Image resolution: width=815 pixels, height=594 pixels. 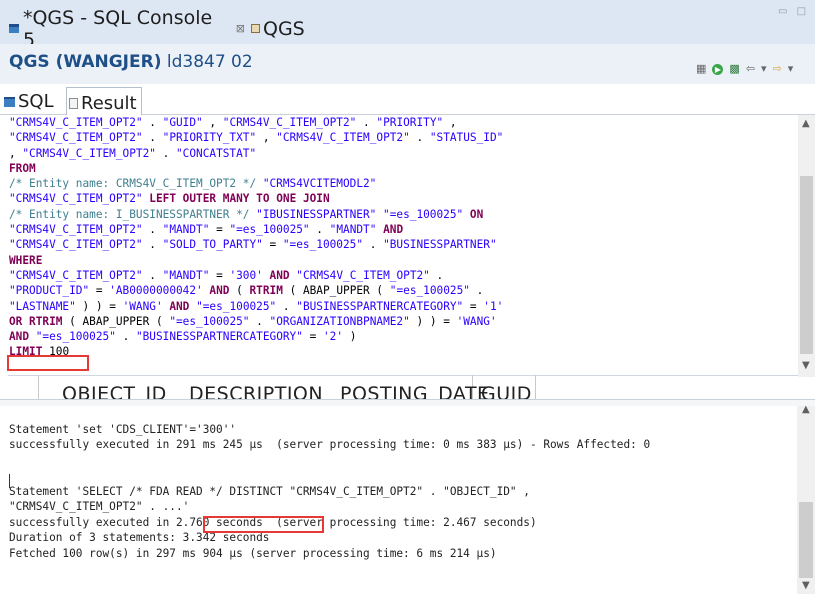 I want to click on sql-token: '1', so click(x=493, y=306).